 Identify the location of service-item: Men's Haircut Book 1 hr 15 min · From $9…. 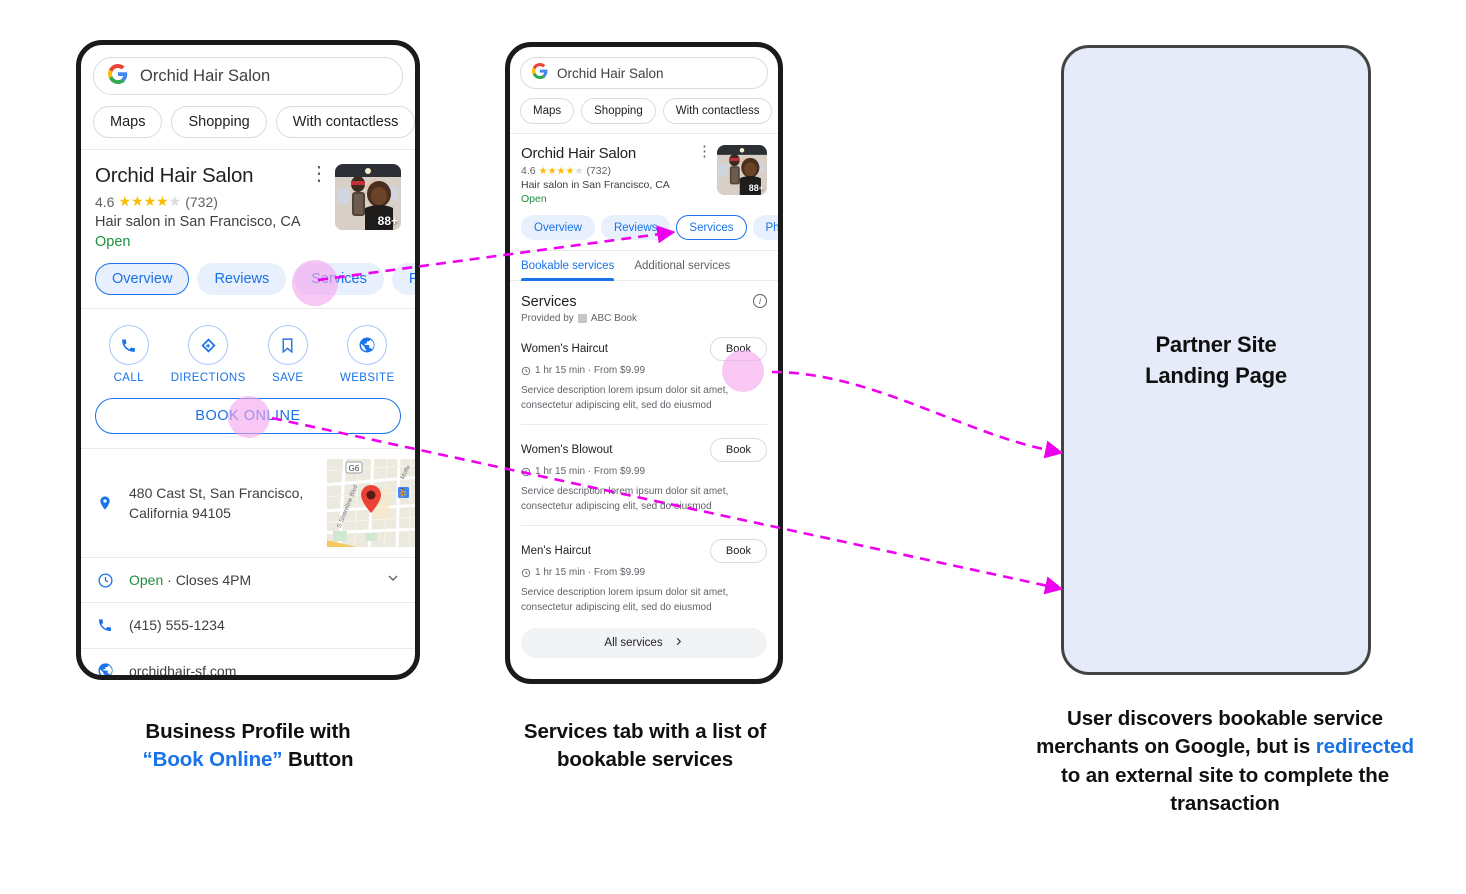
(644, 570).